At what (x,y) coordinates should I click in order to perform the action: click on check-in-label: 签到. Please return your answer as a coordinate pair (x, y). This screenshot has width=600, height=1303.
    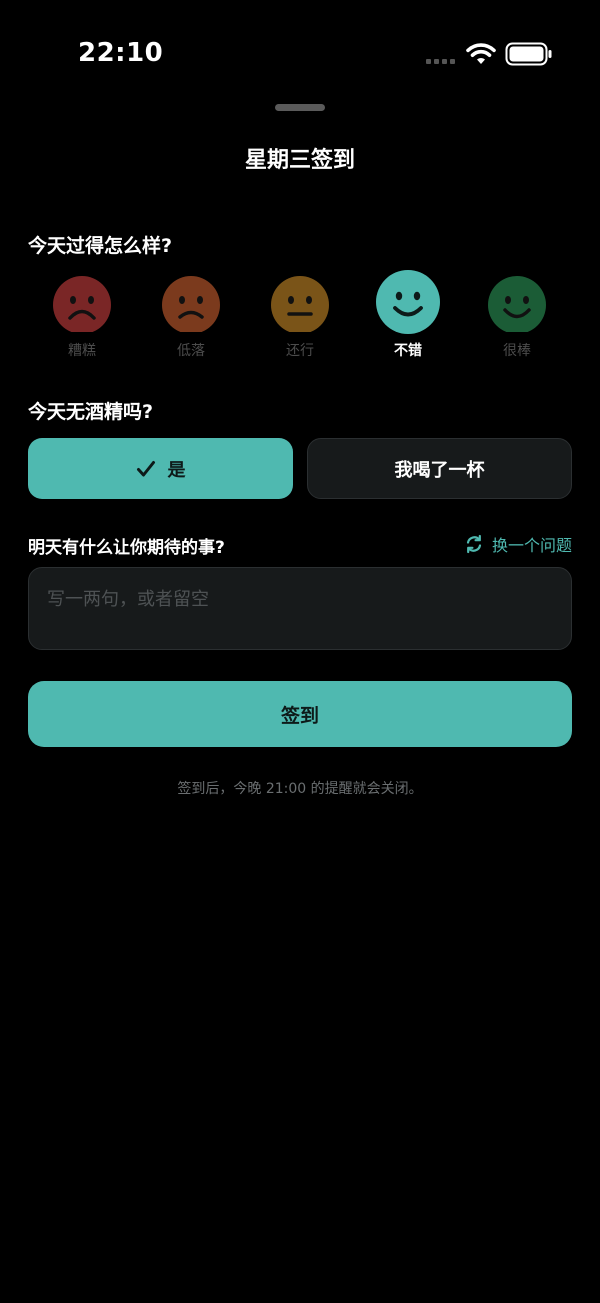
    Looking at the image, I should click on (299, 715).